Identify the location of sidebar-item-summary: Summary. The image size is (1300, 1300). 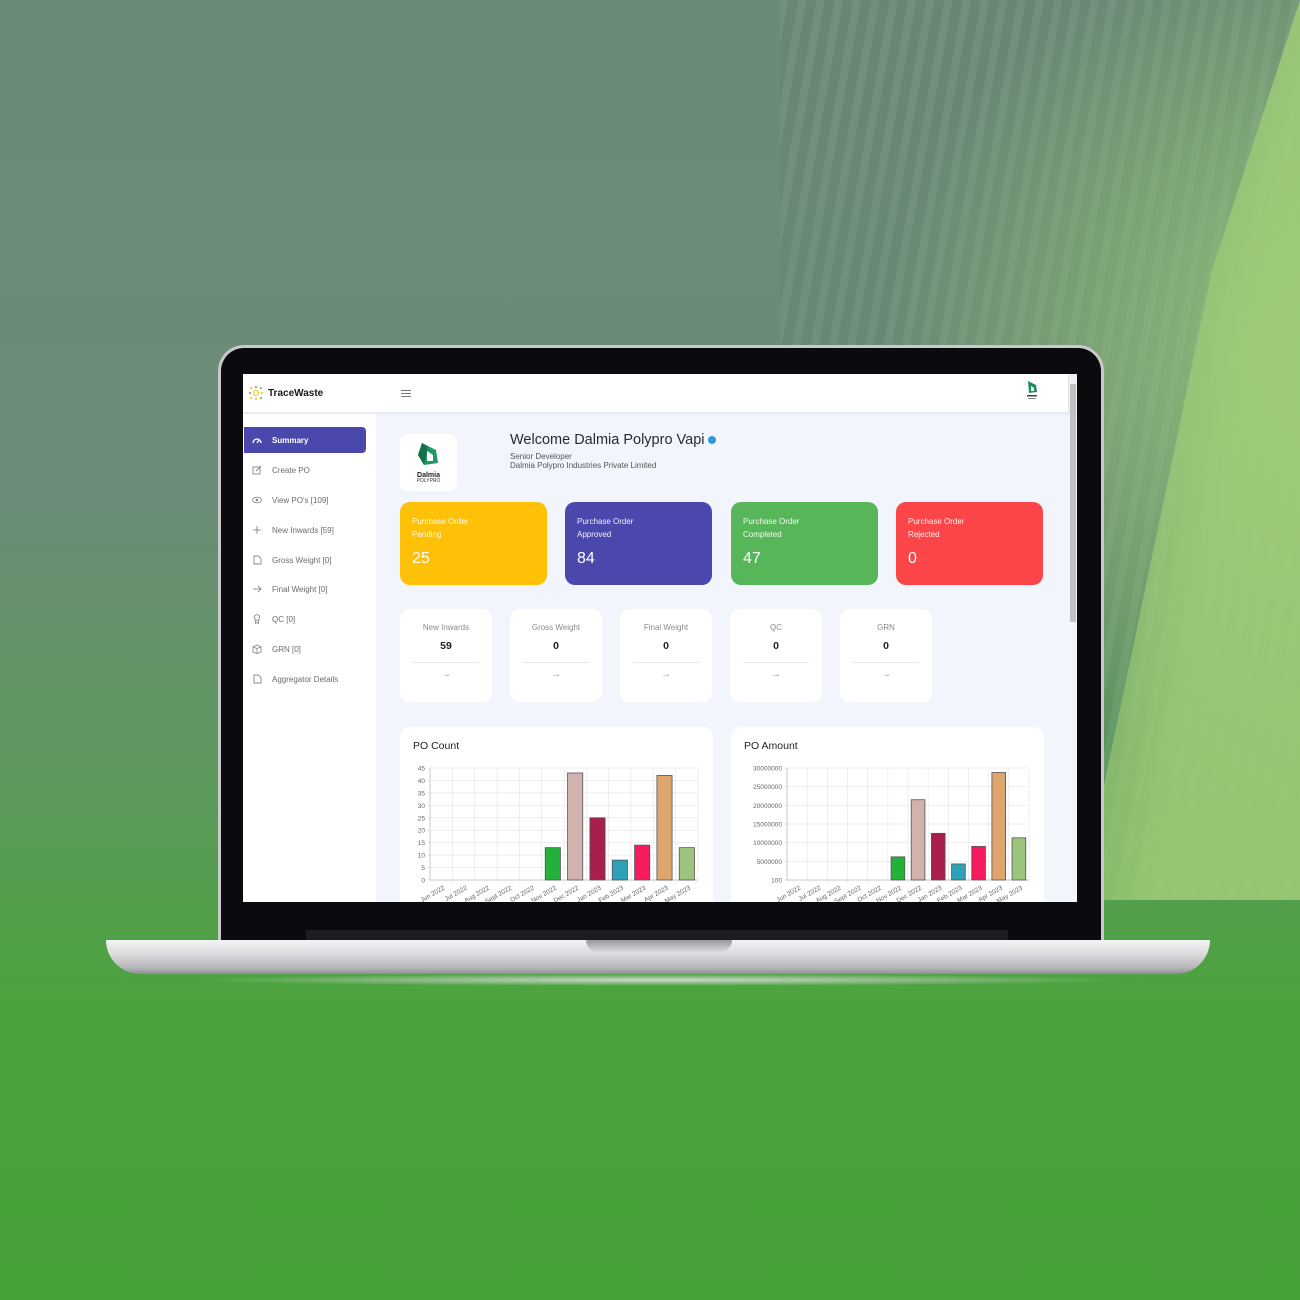
(305, 440).